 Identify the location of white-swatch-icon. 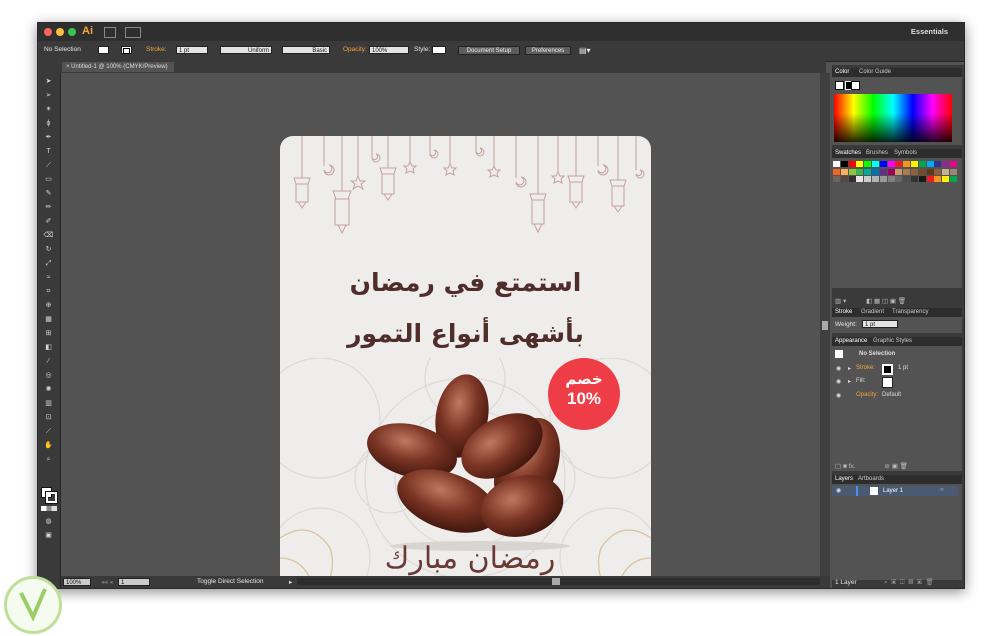
(855, 85).